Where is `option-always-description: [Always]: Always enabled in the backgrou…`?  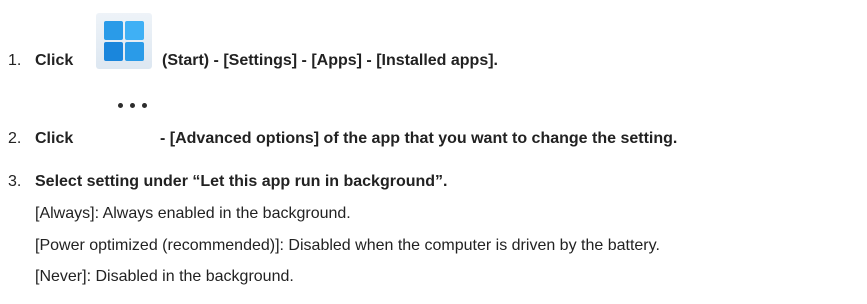
option-always-description: [Always]: Always enabled in the backgrou… is located at coordinates (193, 213).